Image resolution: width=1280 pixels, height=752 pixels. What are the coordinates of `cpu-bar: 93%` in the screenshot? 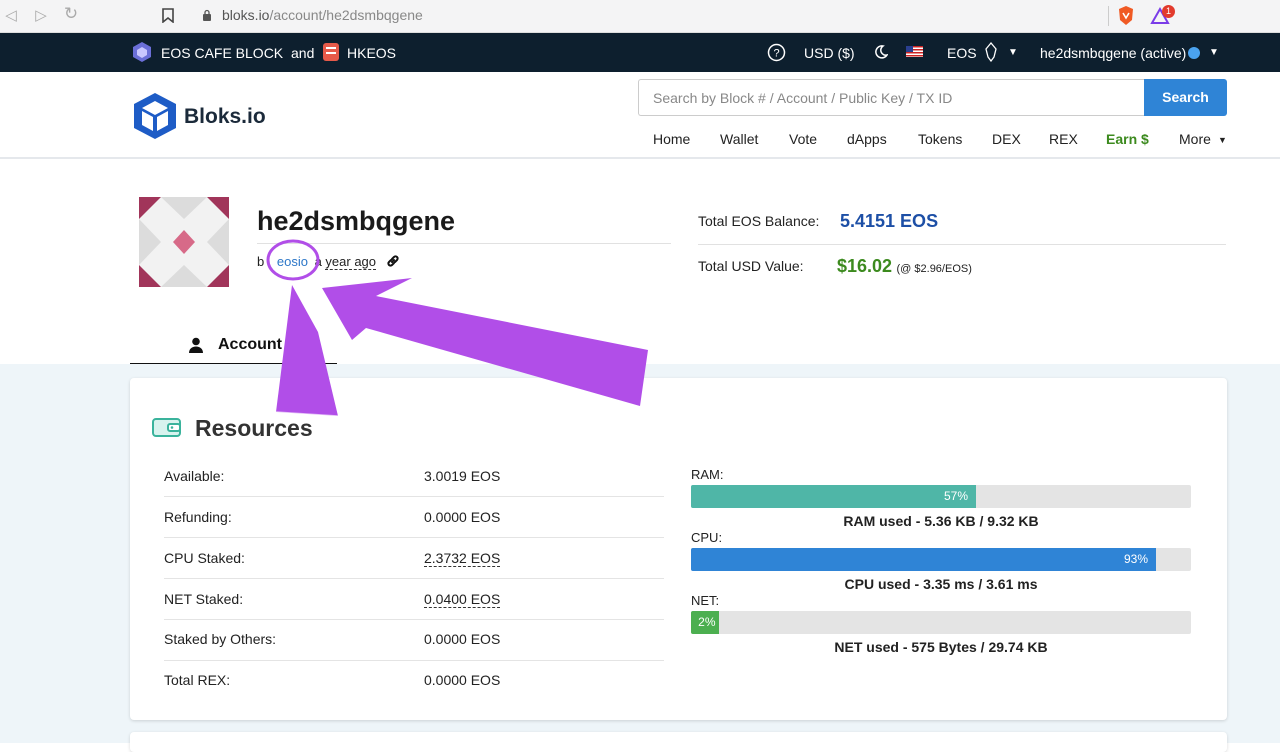 It's located at (941, 559).